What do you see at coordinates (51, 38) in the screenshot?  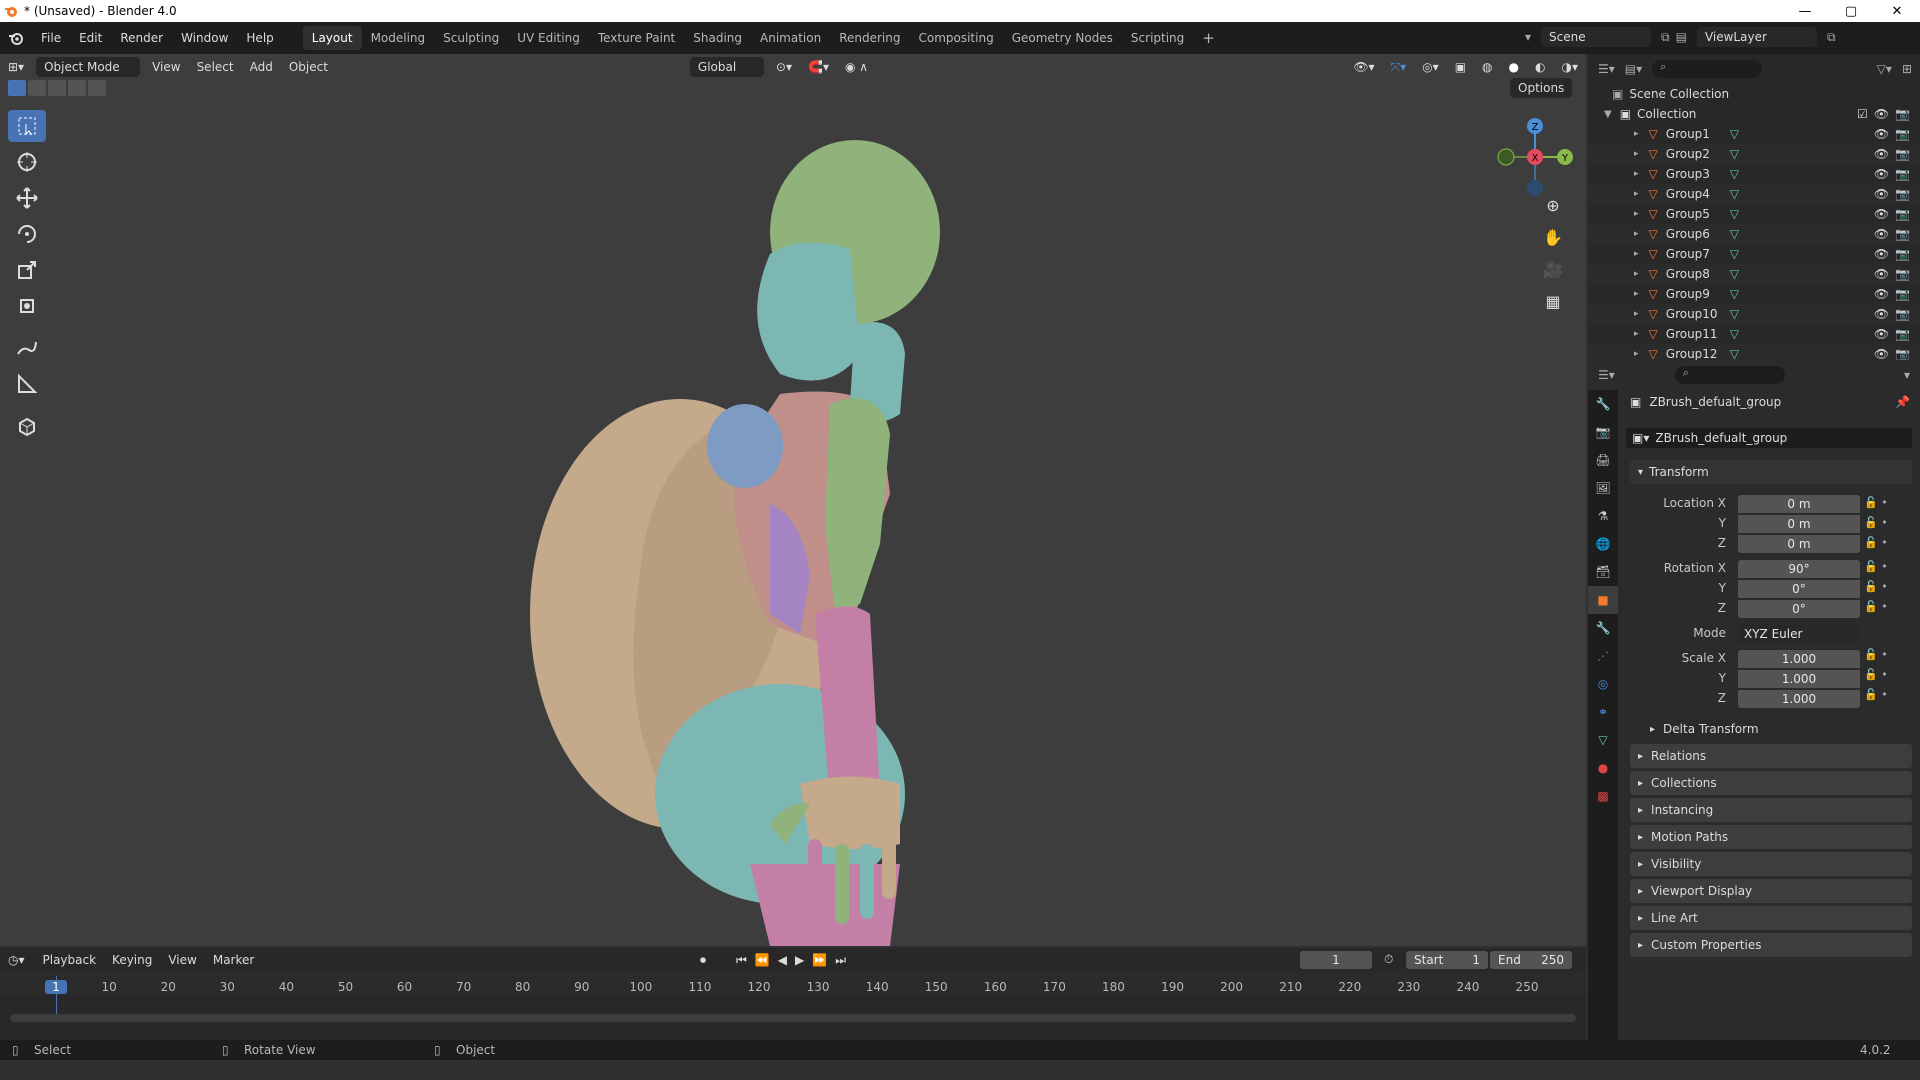 I see `menu-file: File` at bounding box center [51, 38].